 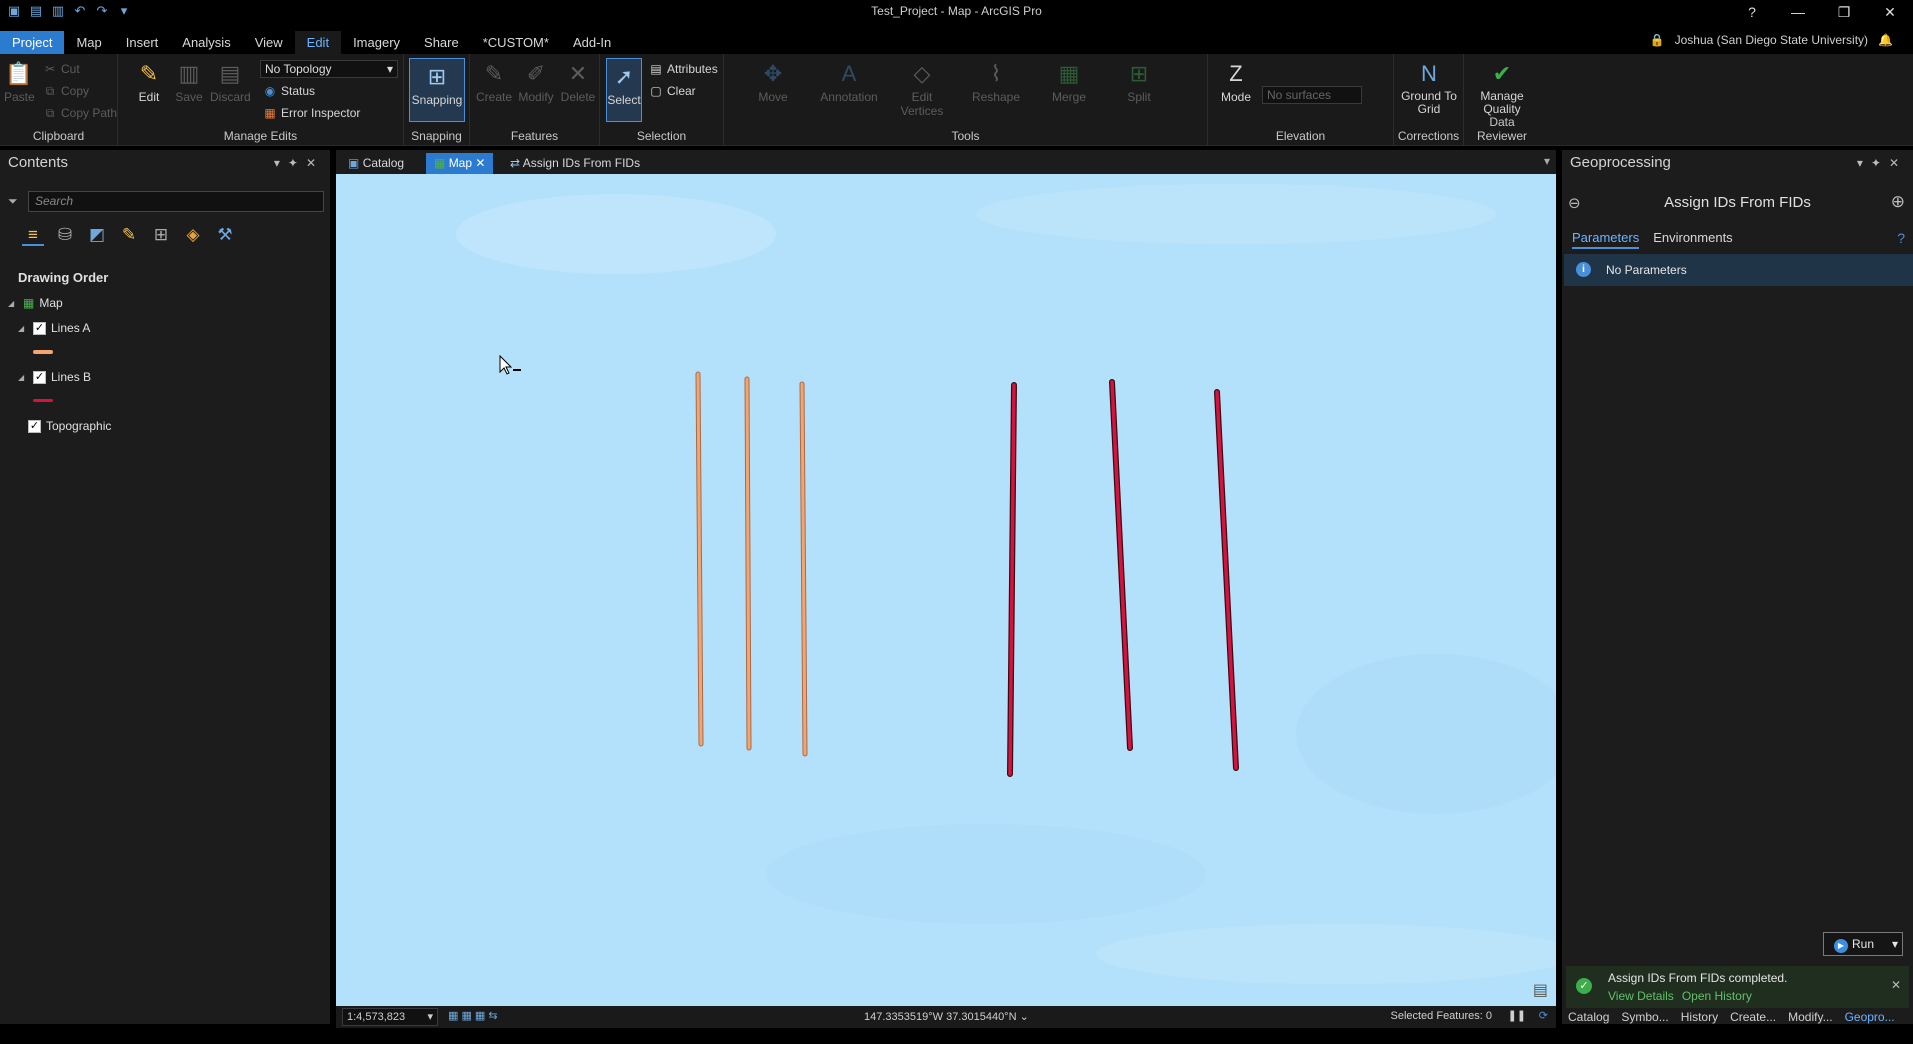 What do you see at coordinates (1699, 1019) in the screenshot?
I see `dock-tab-history: History` at bounding box center [1699, 1019].